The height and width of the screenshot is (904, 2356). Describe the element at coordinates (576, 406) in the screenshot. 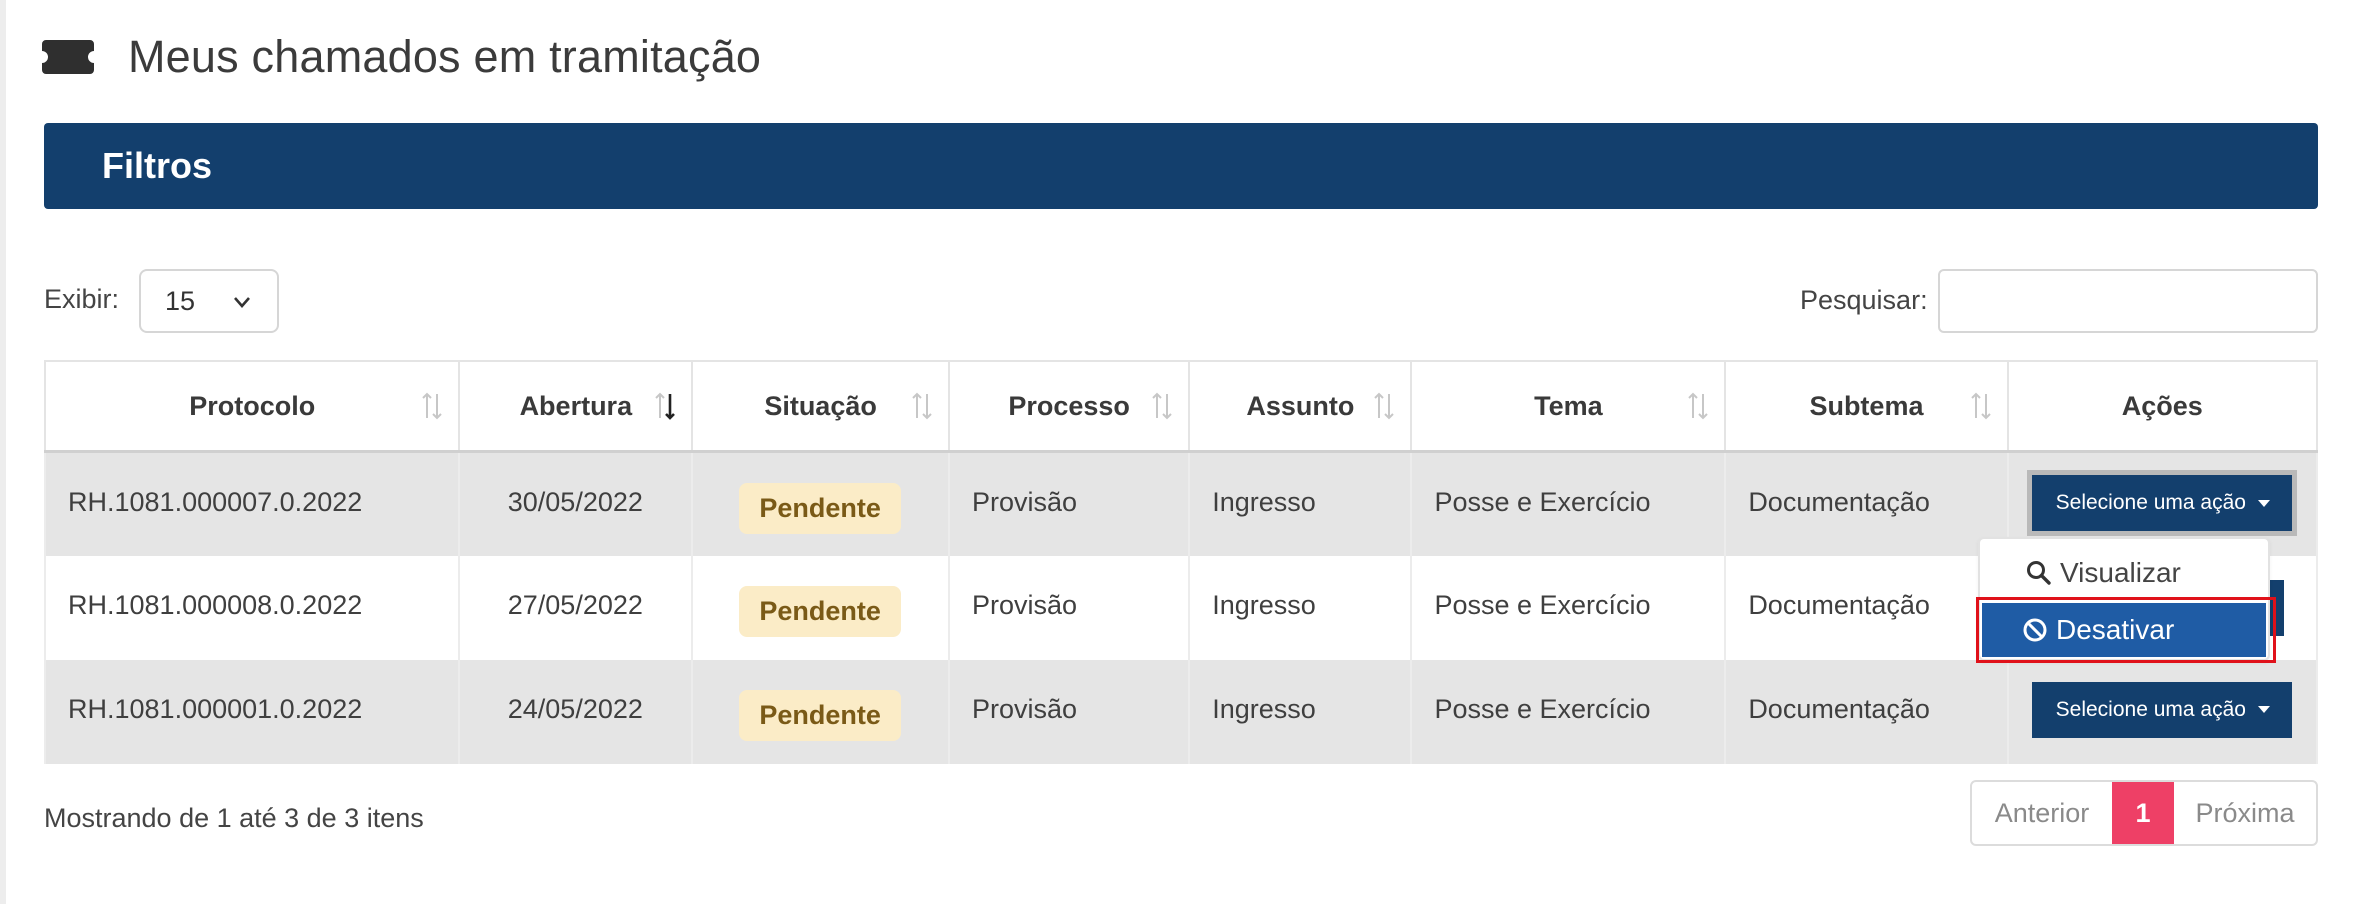

I see `column-header-abertura: Abertura` at that location.